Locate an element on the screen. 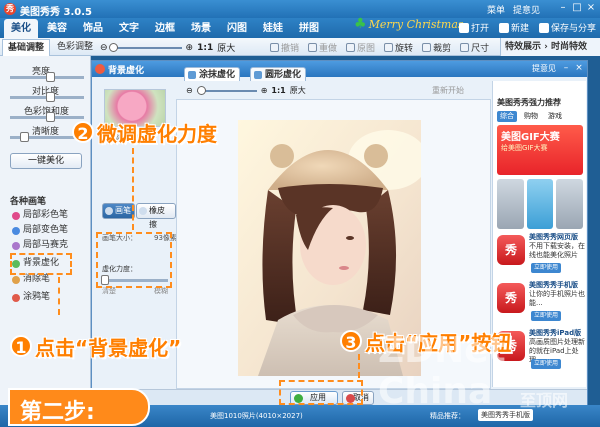 This screenshot has width=600, height=427. save-share-button: 保存与分享 is located at coordinates (567, 27).